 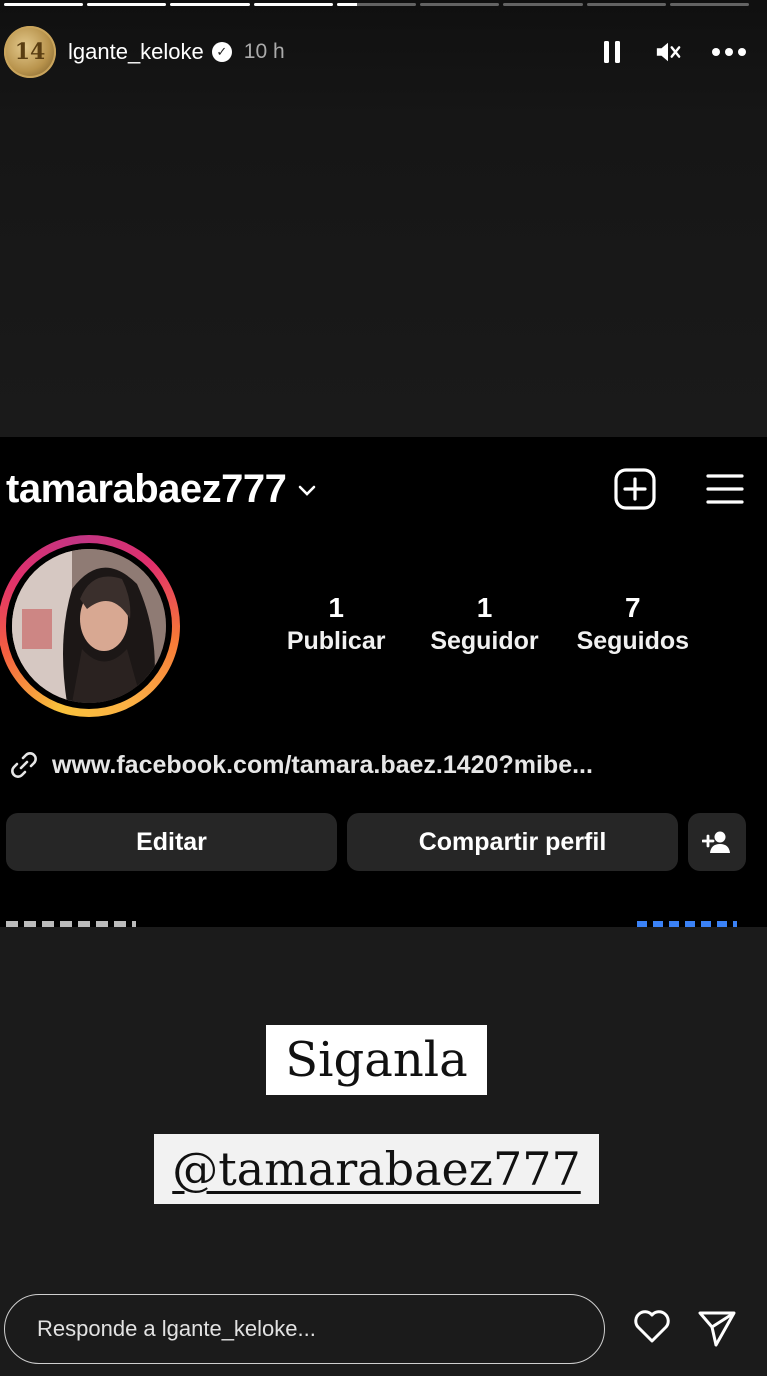 What do you see at coordinates (668, 52) in the screenshot?
I see `mute-icon` at bounding box center [668, 52].